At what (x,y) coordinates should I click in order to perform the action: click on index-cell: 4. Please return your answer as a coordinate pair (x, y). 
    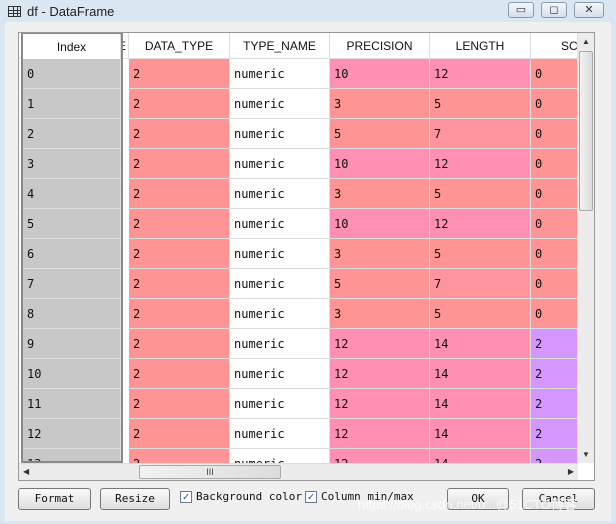
    Looking at the image, I should click on (72, 194).